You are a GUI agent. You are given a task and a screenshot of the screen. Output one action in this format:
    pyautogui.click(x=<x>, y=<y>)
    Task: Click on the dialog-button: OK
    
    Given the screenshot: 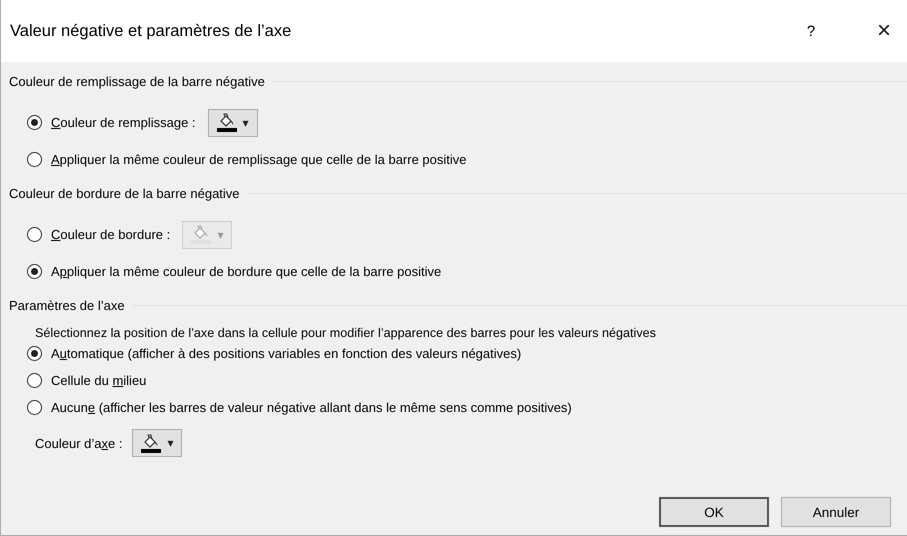 What is the action you would take?
    pyautogui.click(x=714, y=512)
    